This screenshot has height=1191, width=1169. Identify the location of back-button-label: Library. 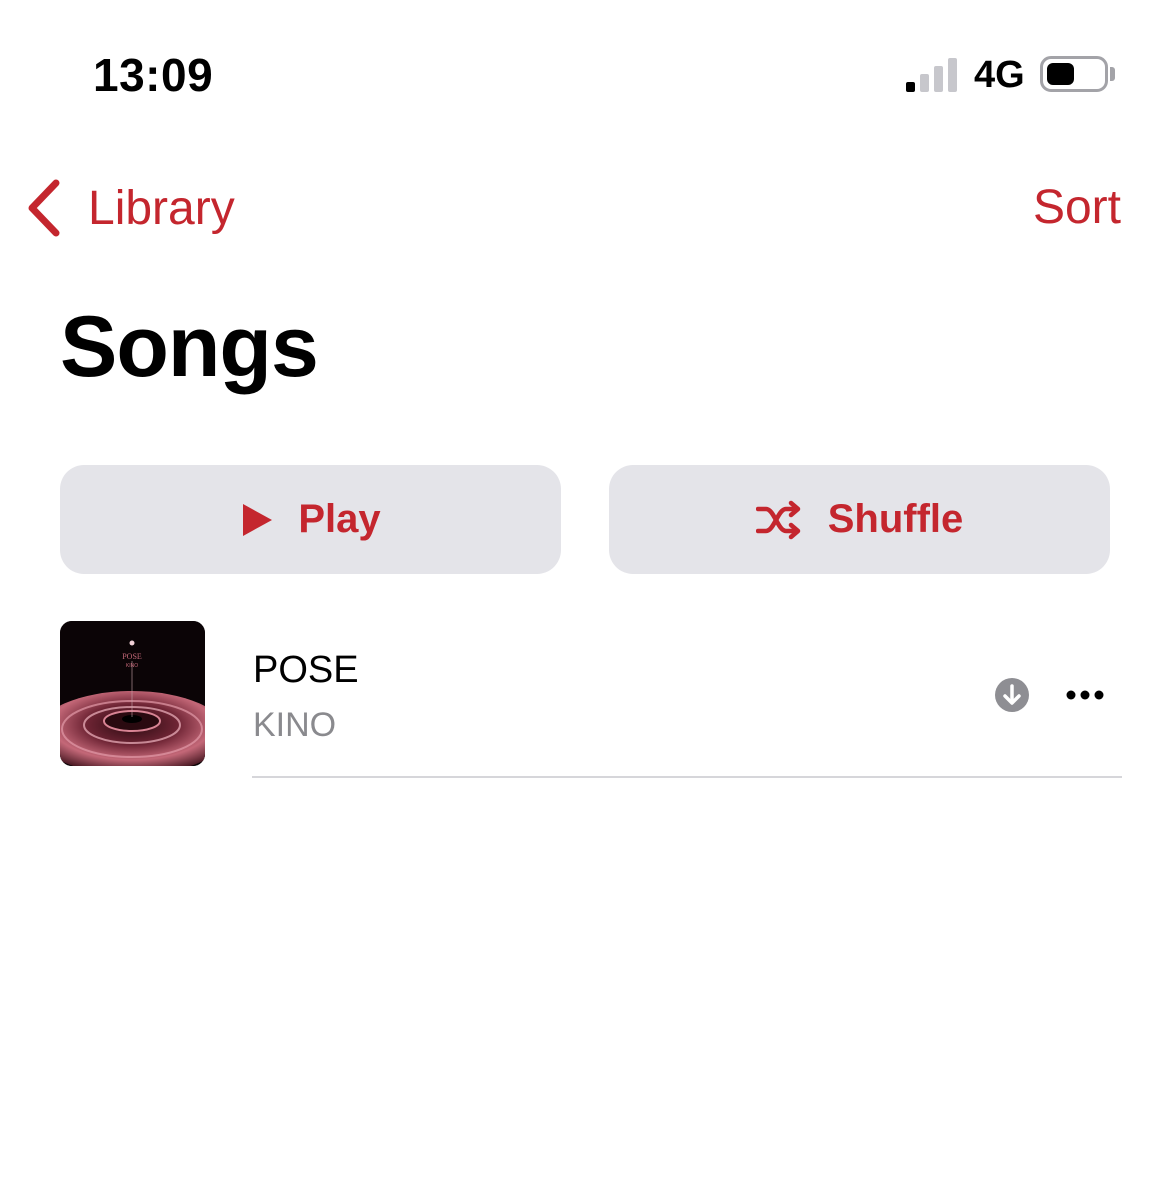
(161, 208).